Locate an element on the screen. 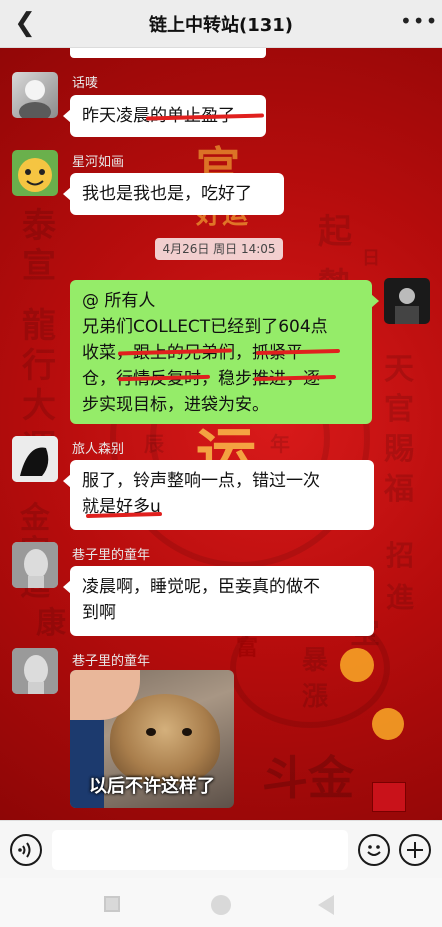  more-dots-icon: ••• is located at coordinates (418, 23).